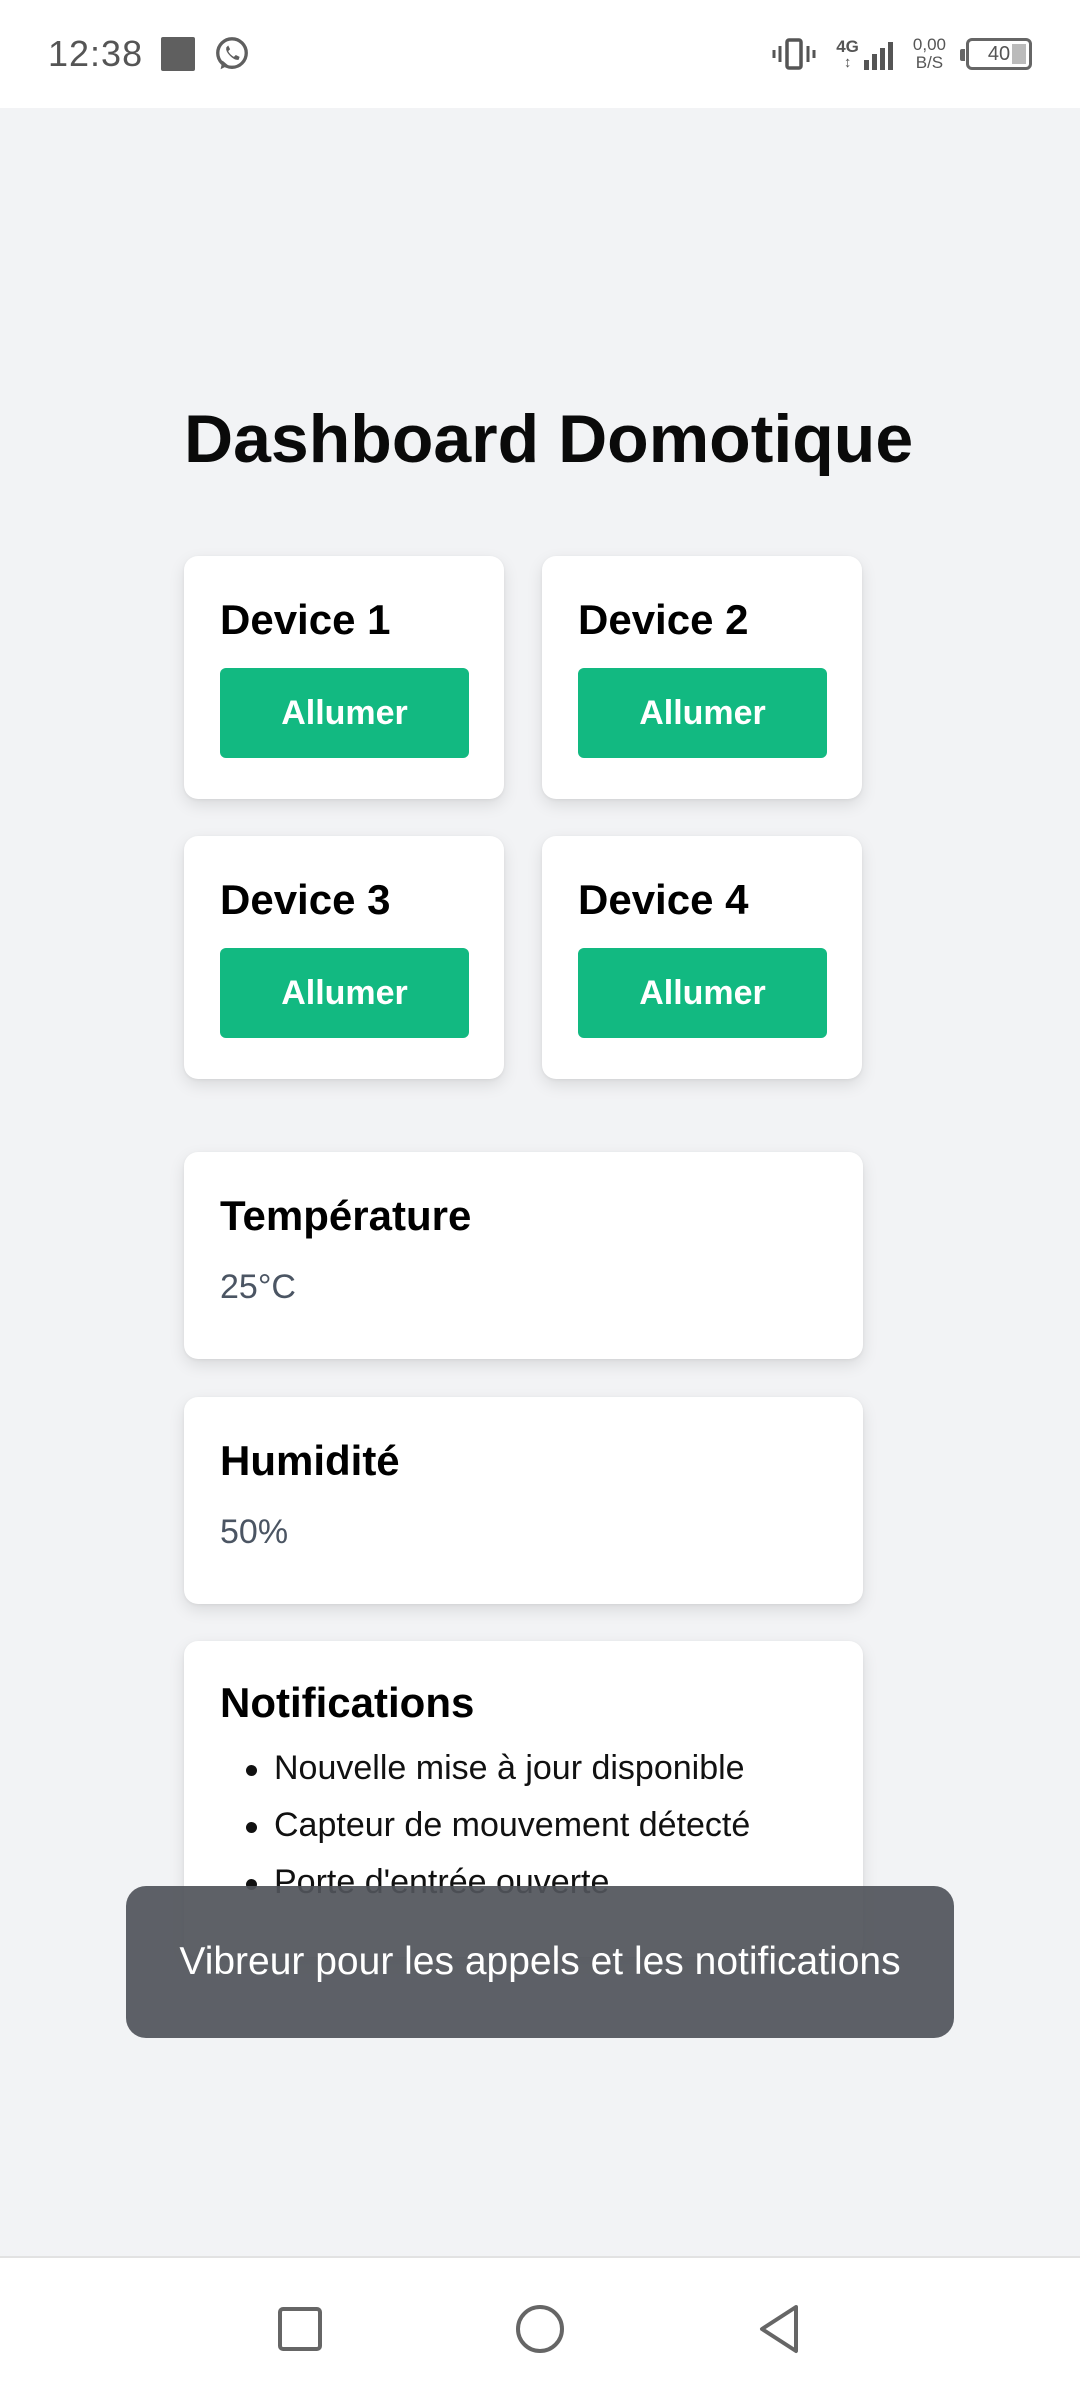 The image size is (1080, 2400). What do you see at coordinates (929, 53) in the screenshot?
I see `network-speed: 0,00 B/S` at bounding box center [929, 53].